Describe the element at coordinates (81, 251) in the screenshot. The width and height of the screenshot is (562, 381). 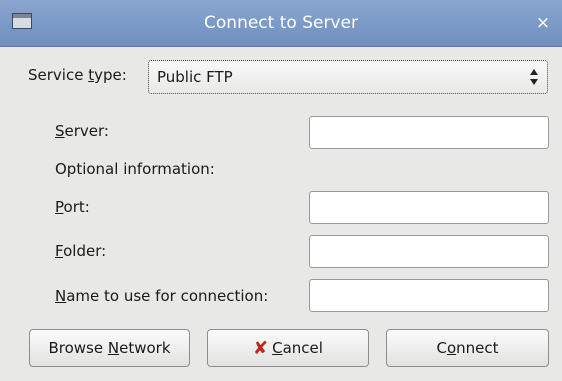
I see `folder-label: Folder:` at that location.